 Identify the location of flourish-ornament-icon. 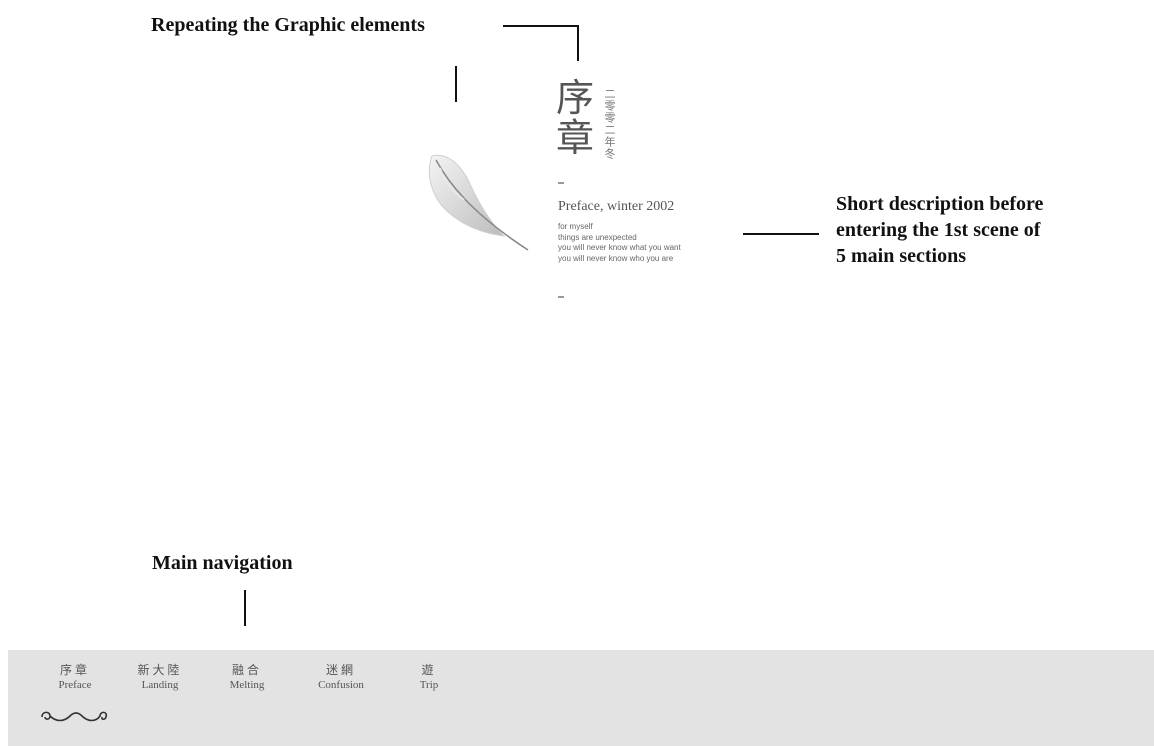
(74, 716).